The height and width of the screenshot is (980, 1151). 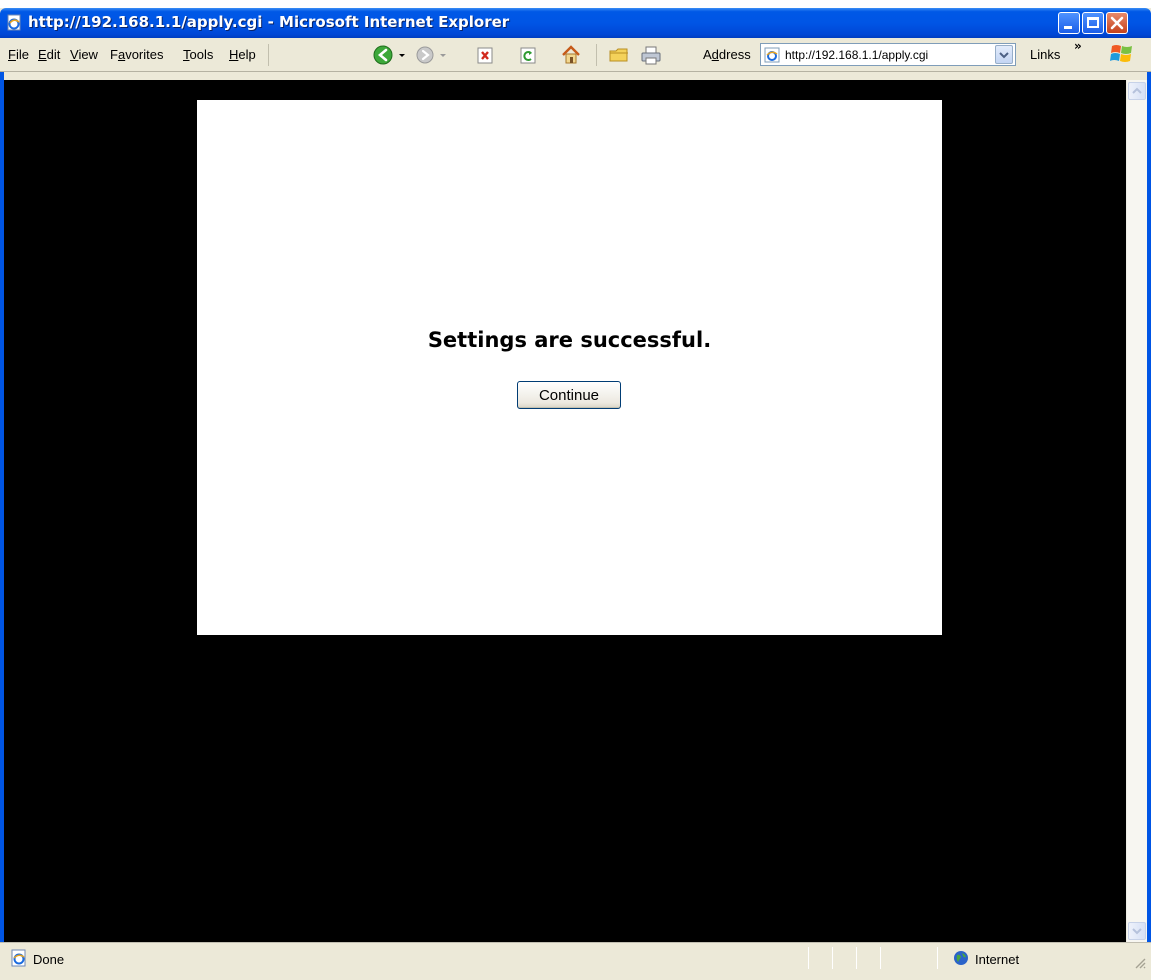 I want to click on address-label: Address, so click(x=727, y=54).